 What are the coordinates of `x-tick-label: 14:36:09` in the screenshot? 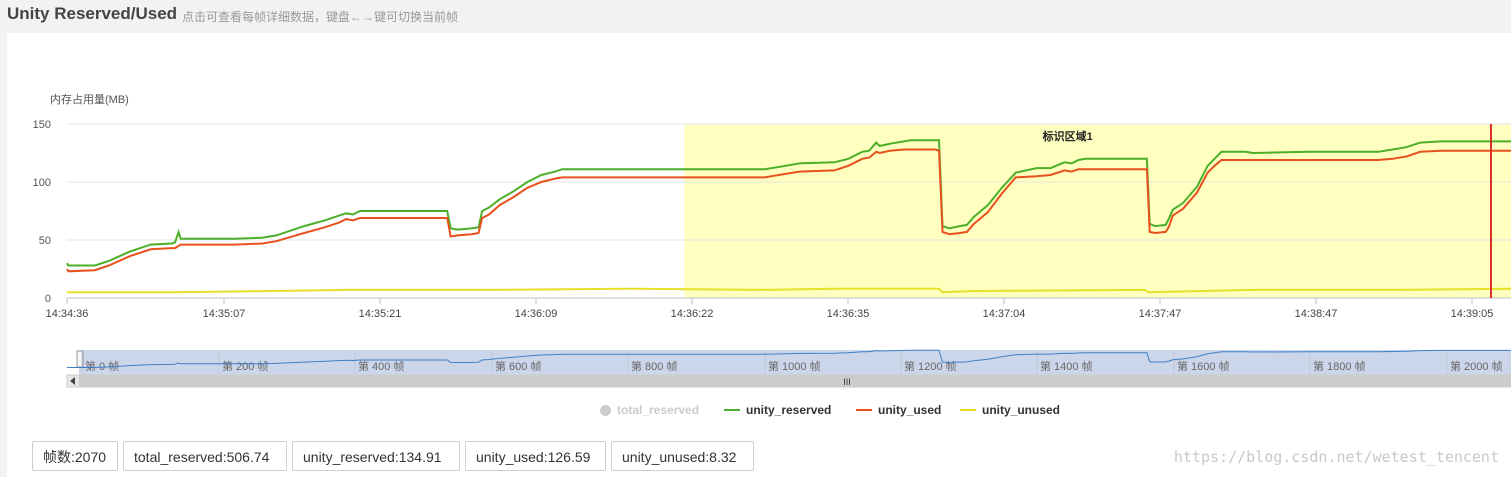 It's located at (536, 314).